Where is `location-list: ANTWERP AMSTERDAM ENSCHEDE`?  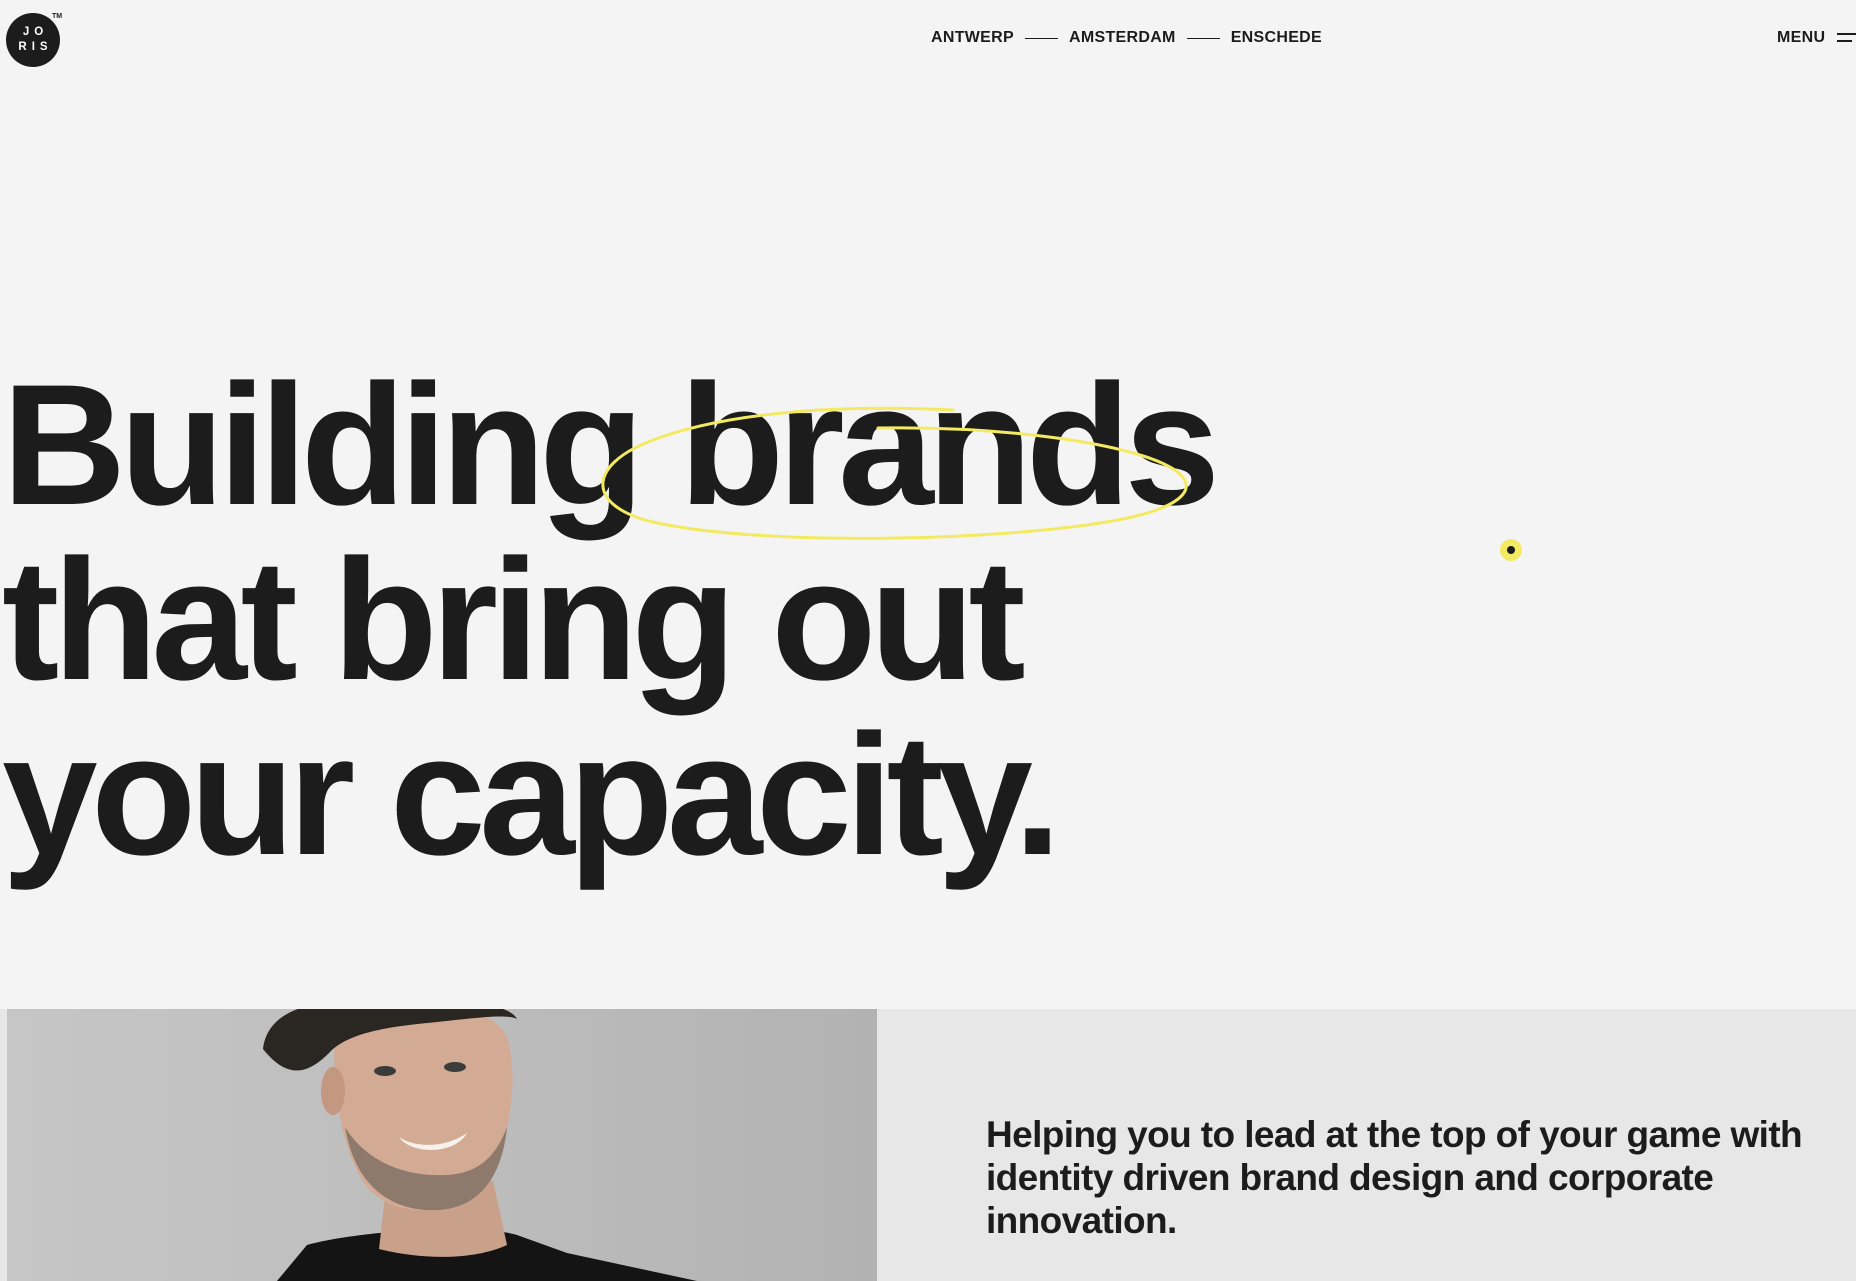 location-list: ANTWERP AMSTERDAM ENSCHEDE is located at coordinates (1126, 38).